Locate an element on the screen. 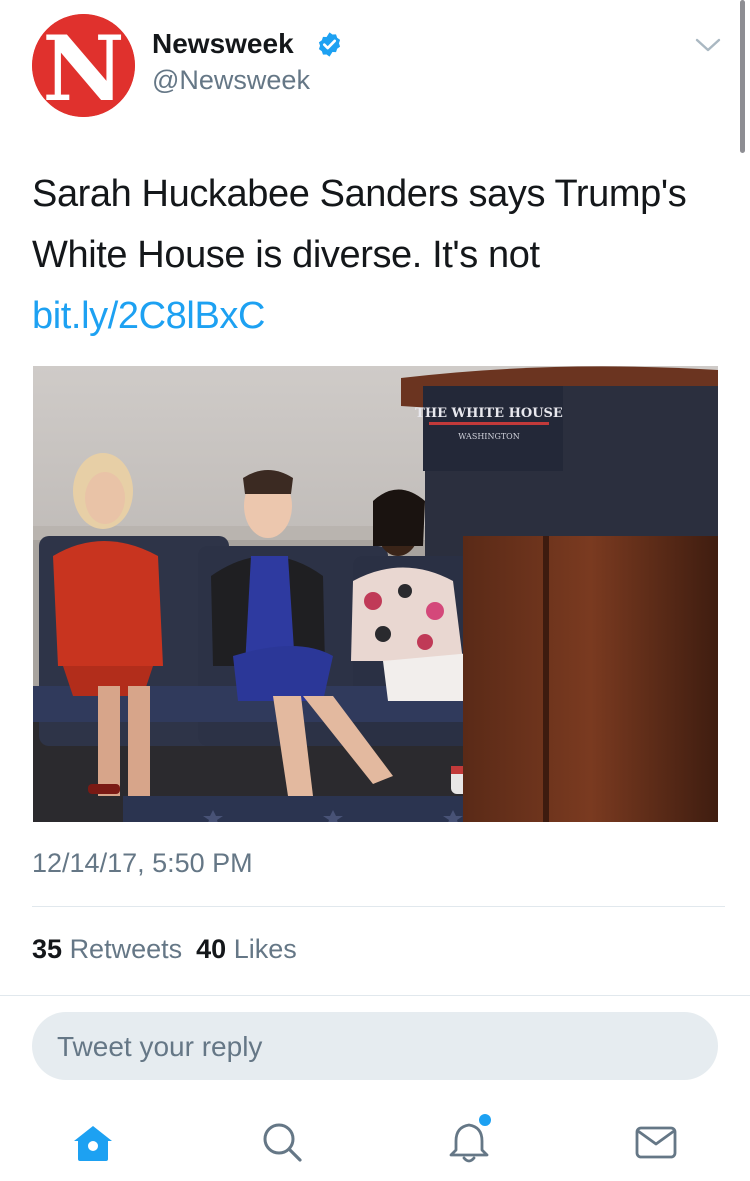 This screenshot has height=1181, width=750. podium-sign-subtitle: WASHINGTON is located at coordinates (489, 436).